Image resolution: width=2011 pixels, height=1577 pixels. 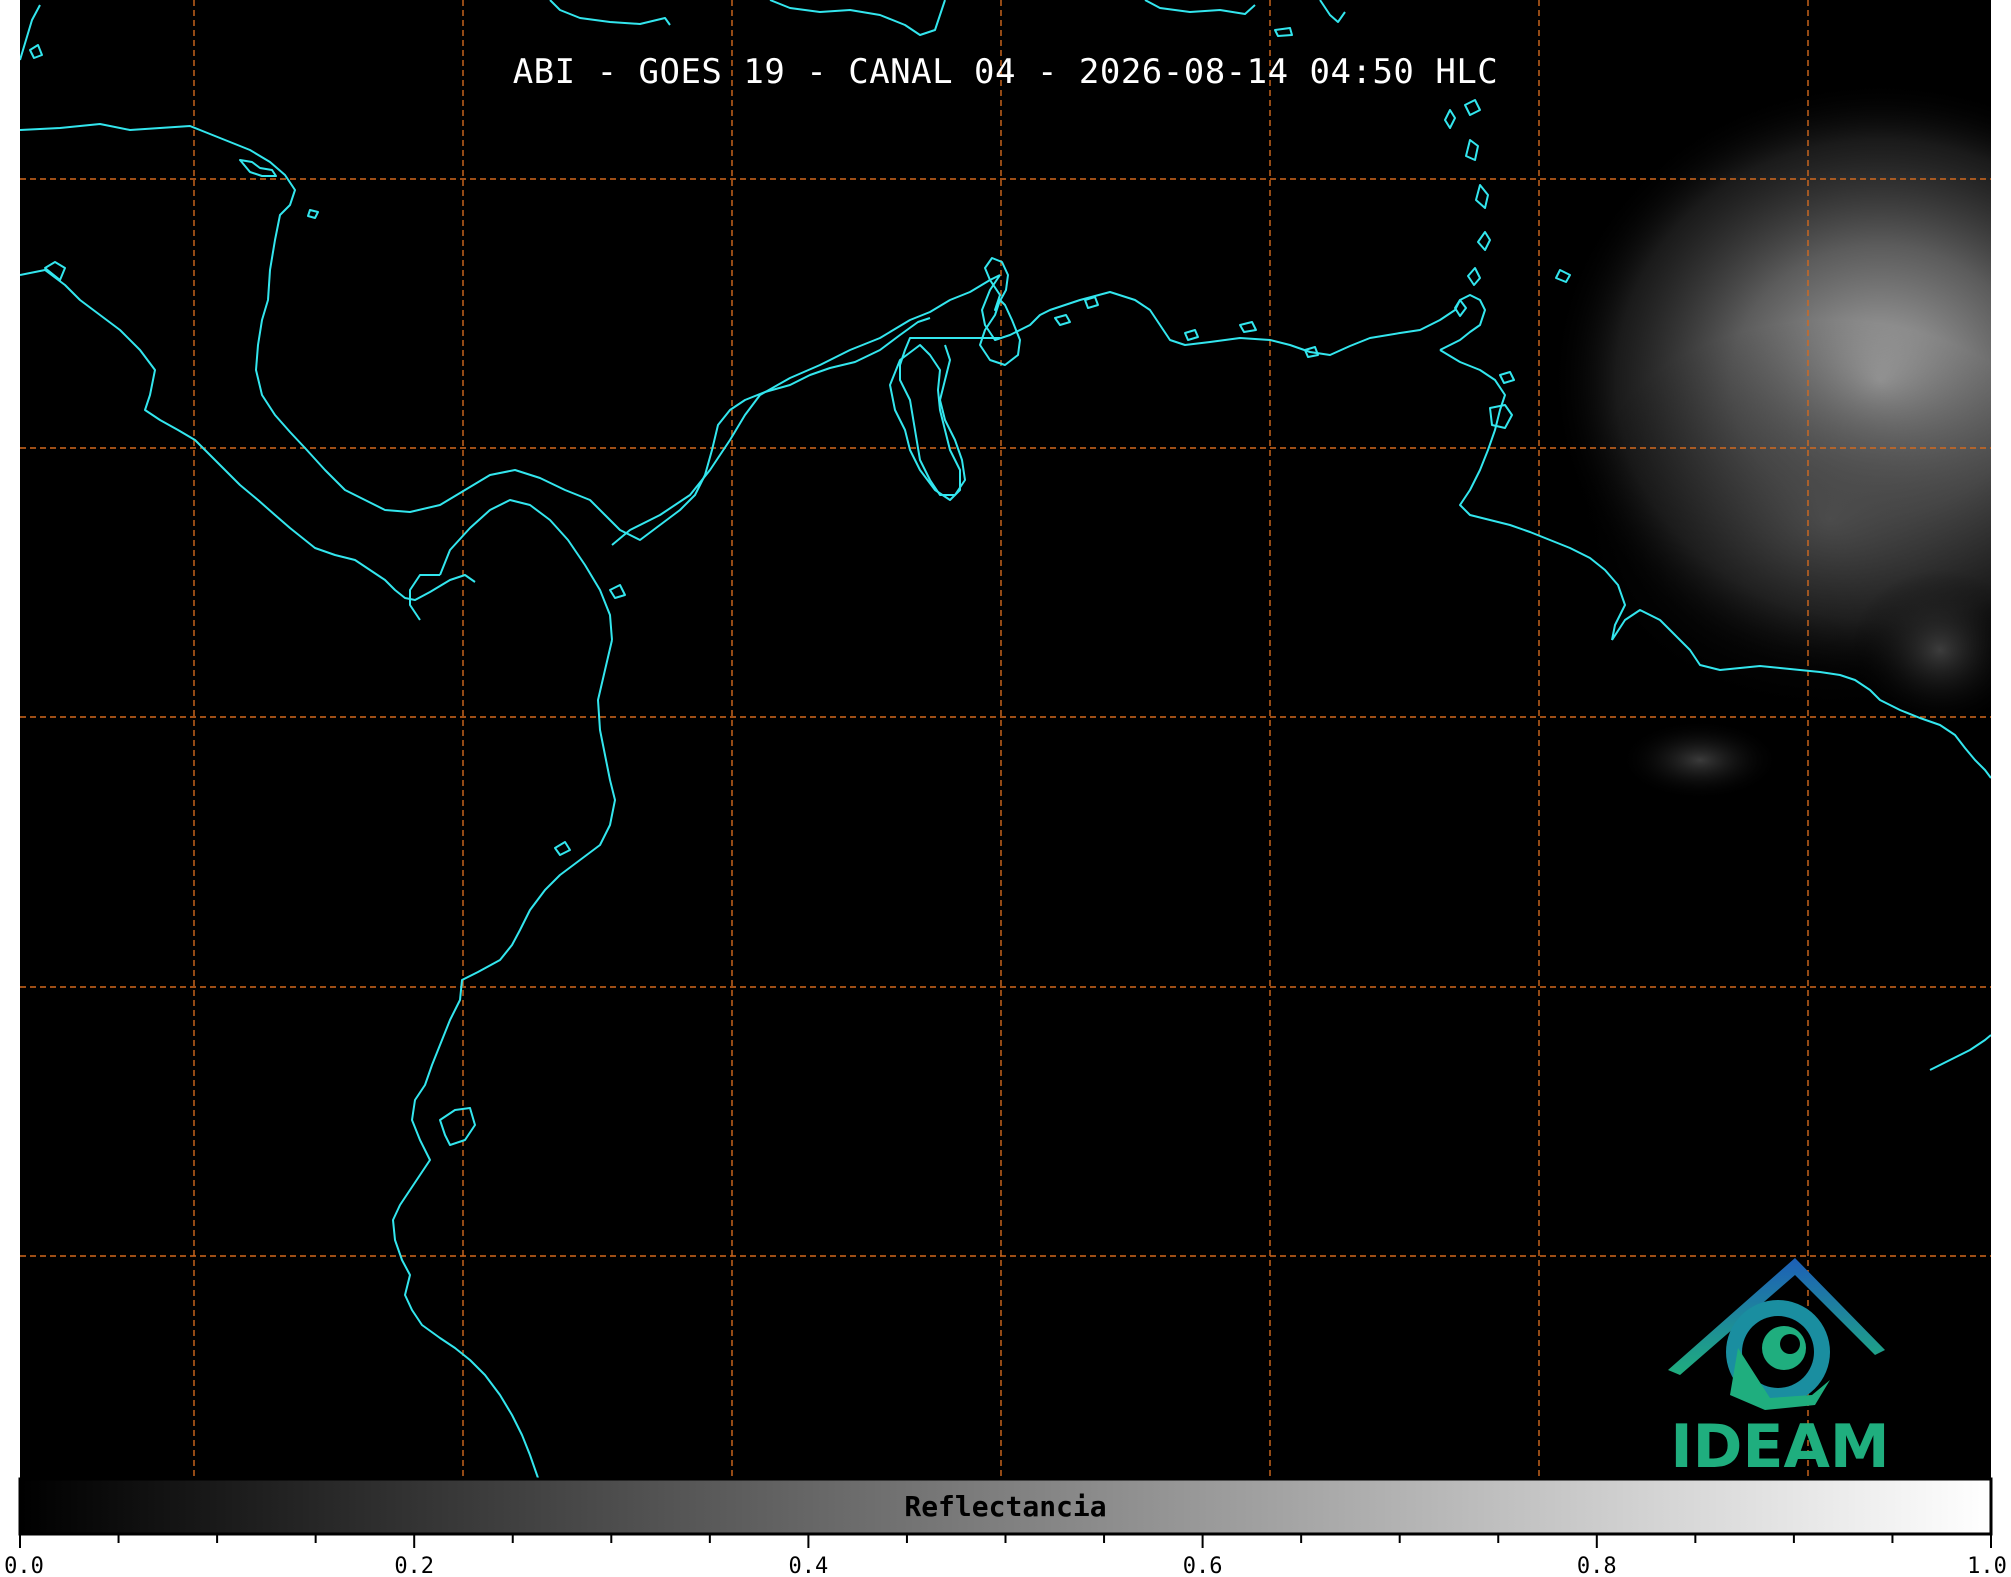 I want to click on colorbar-tick-label: 0.8, so click(x=1596, y=1565).